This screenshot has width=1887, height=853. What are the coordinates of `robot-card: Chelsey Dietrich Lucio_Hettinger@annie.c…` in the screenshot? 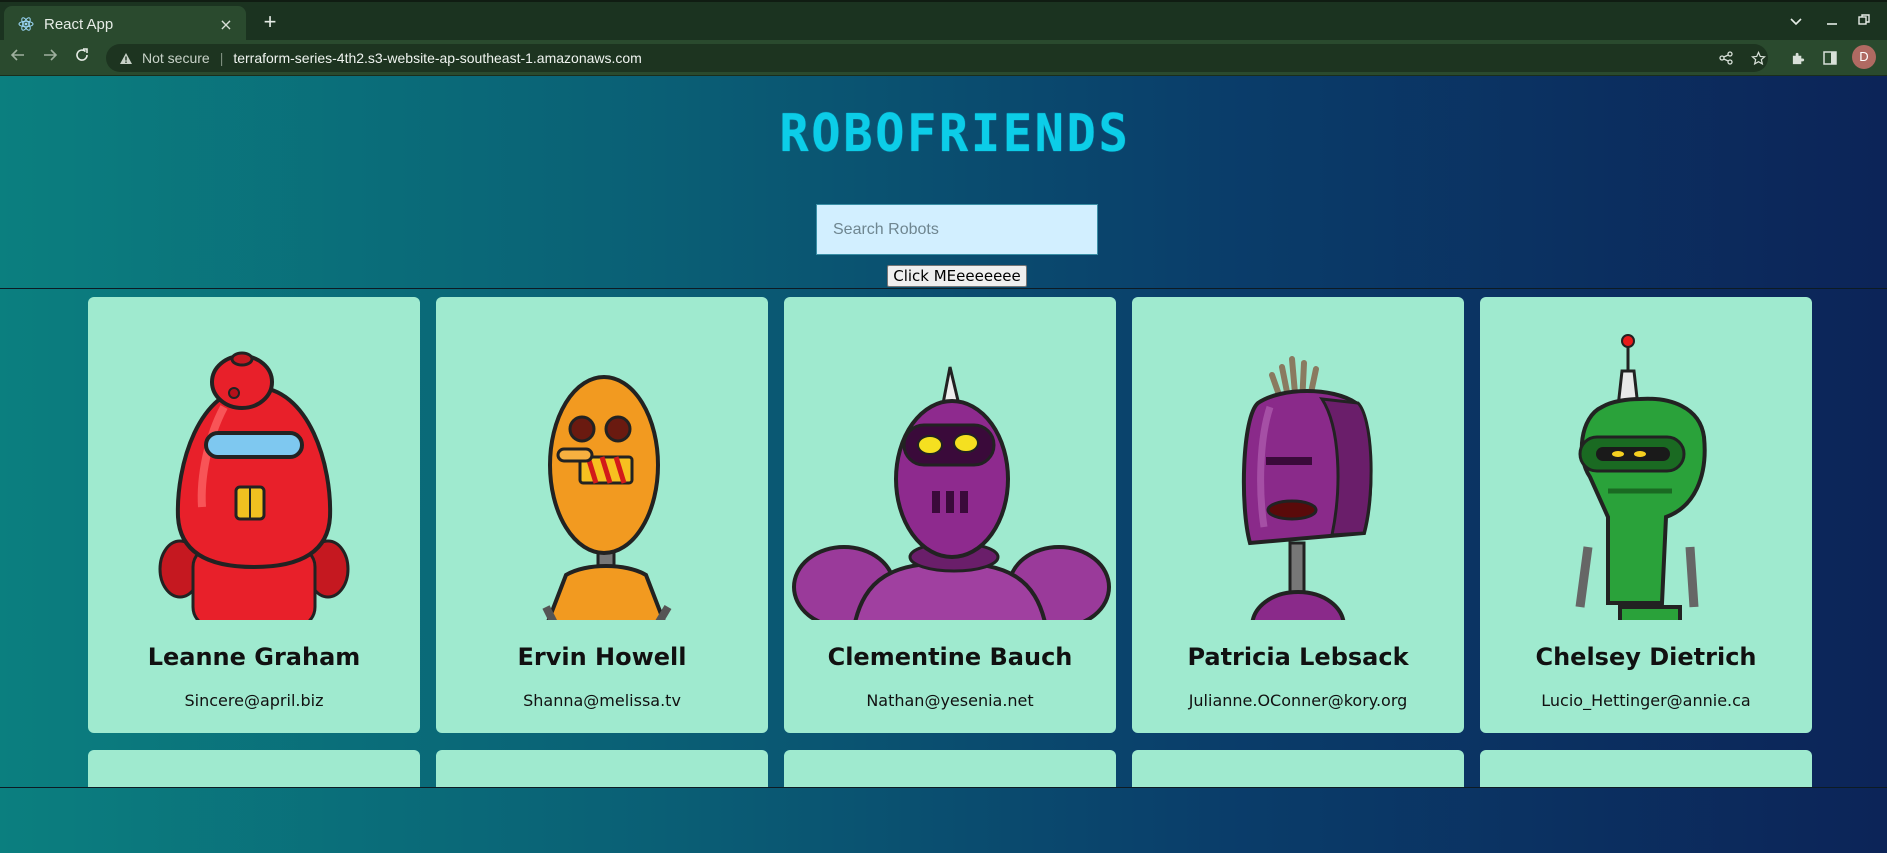 It's located at (1646, 515).